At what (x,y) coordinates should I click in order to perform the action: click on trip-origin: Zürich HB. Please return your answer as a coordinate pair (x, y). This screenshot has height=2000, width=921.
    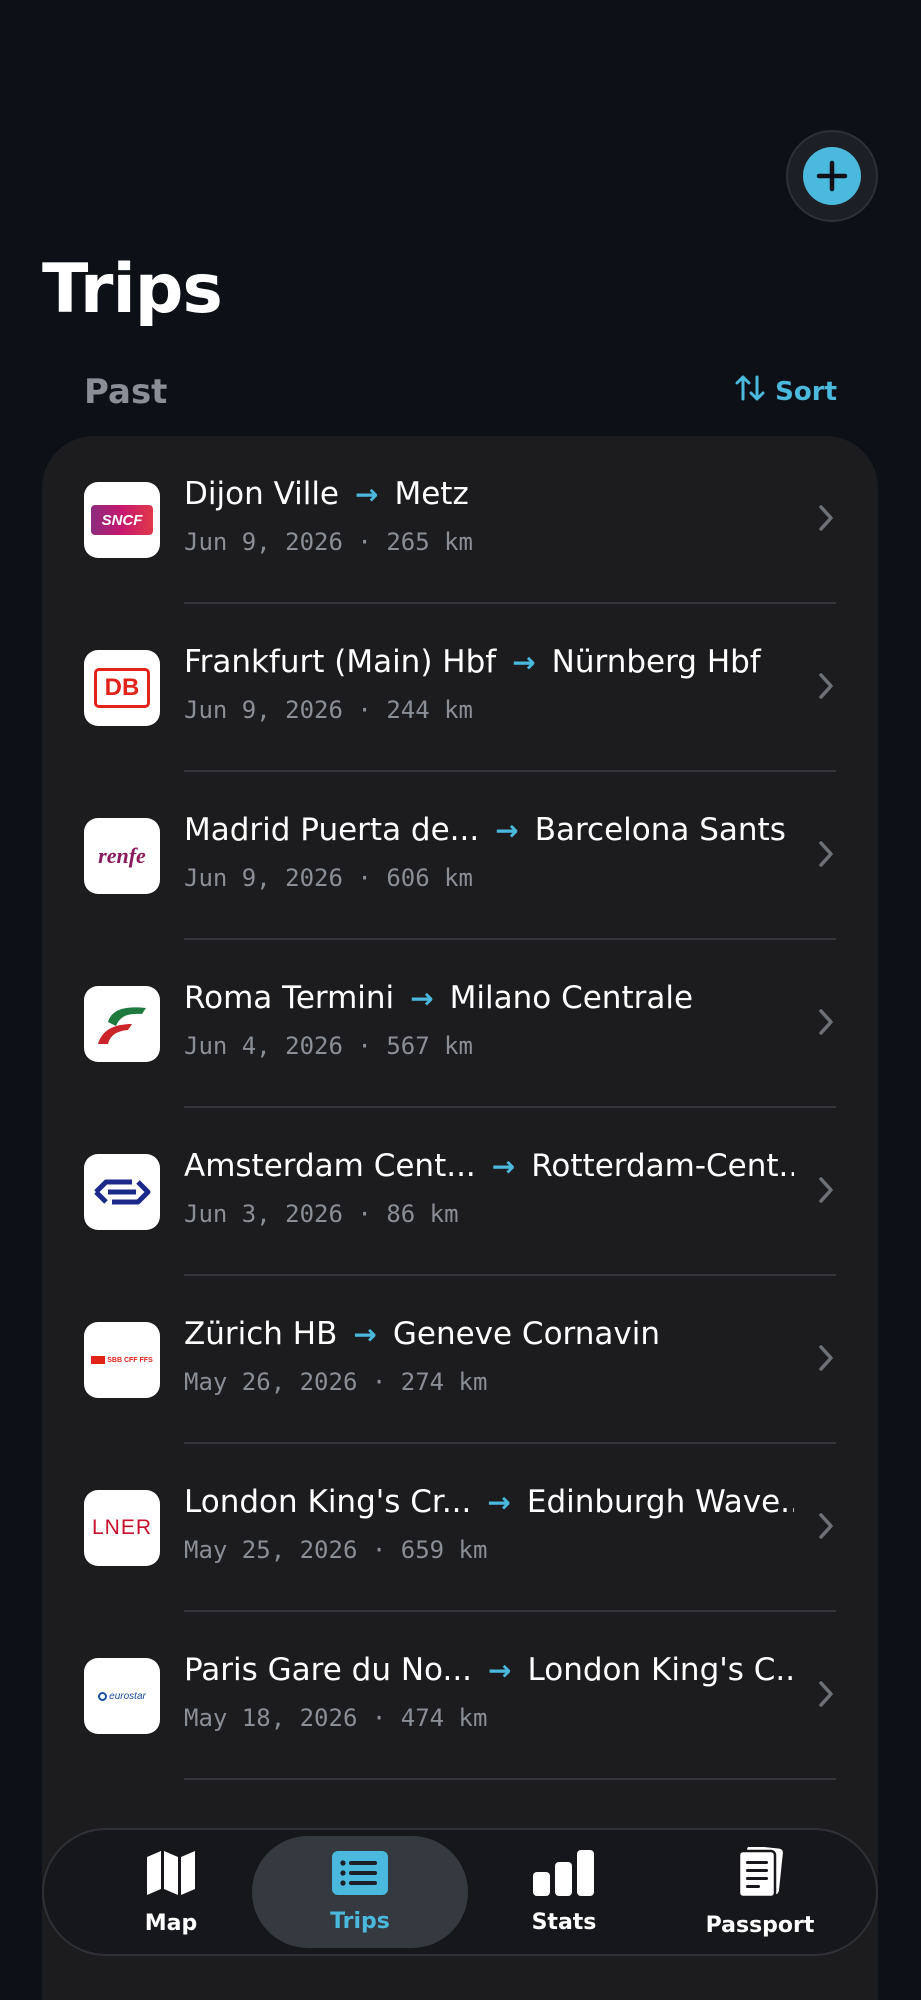
    Looking at the image, I should click on (261, 1334).